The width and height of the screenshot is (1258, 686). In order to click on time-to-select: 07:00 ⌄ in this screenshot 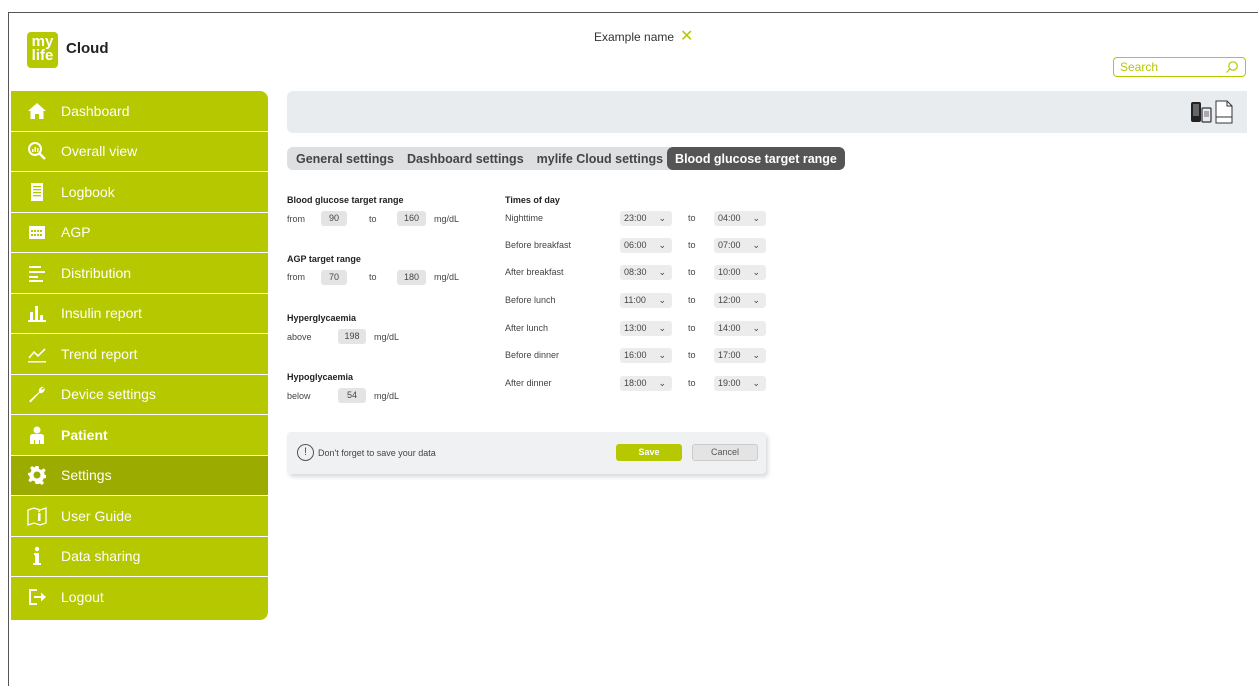, I will do `click(740, 245)`.